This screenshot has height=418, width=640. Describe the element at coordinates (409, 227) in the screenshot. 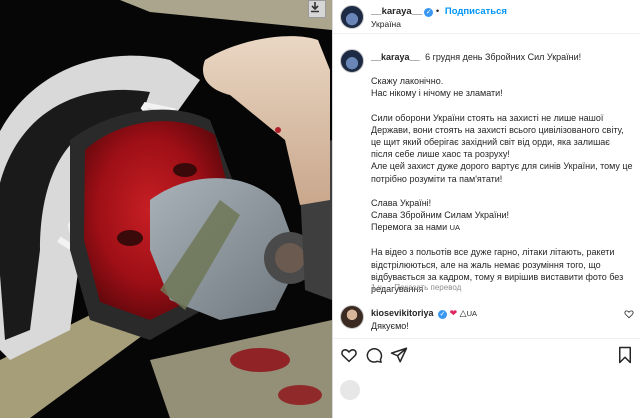

I see `caption-line: Перемога за нами` at that location.